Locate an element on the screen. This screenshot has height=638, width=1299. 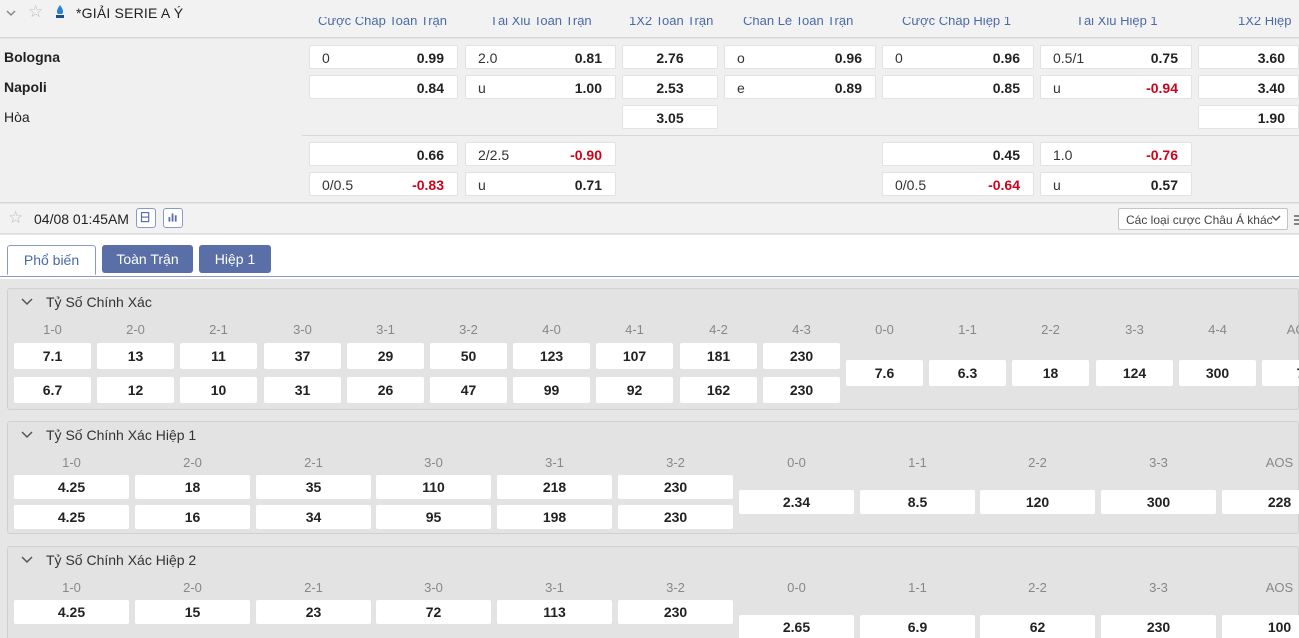
odds-cell: 1.90 is located at coordinates (1248, 117).